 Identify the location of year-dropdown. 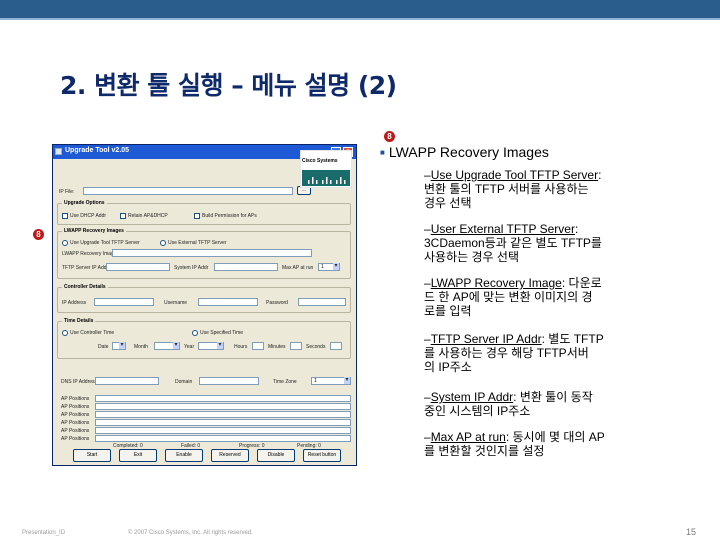
(211, 346).